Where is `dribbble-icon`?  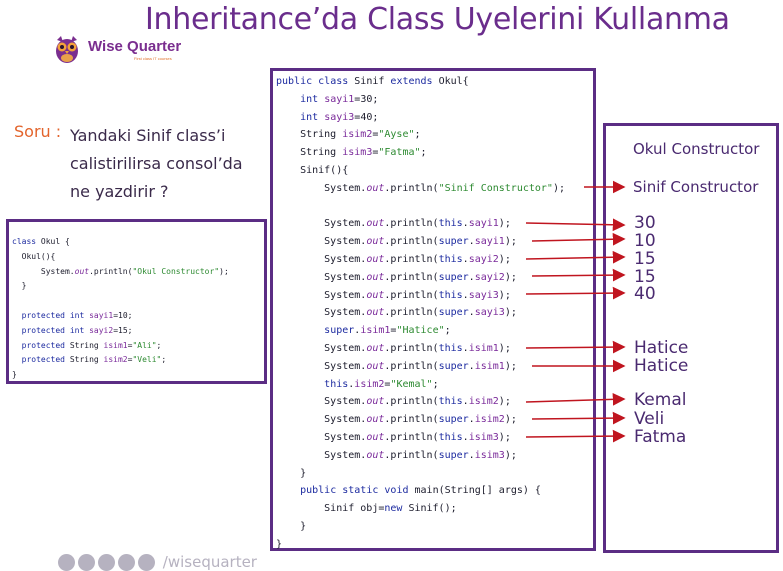 dribbble-icon is located at coordinates (126, 562).